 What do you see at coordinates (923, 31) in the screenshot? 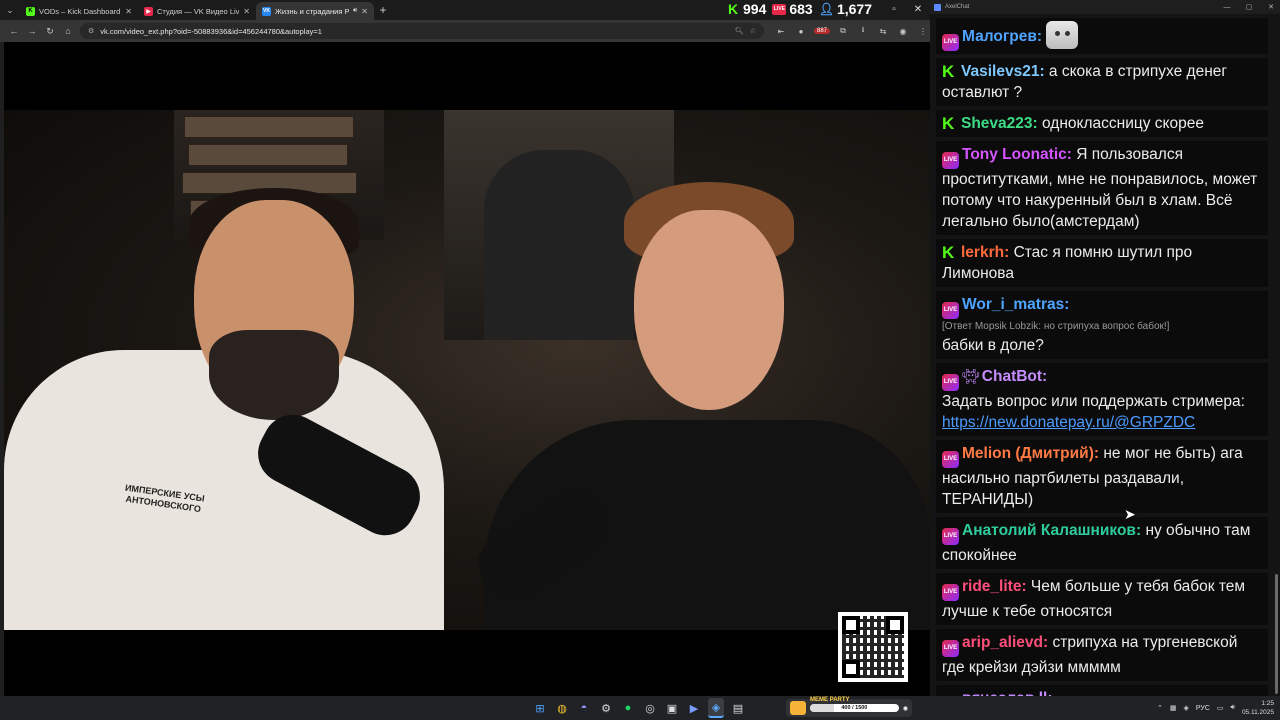
I see `menu-kebab-icon: ⋮` at bounding box center [923, 31].